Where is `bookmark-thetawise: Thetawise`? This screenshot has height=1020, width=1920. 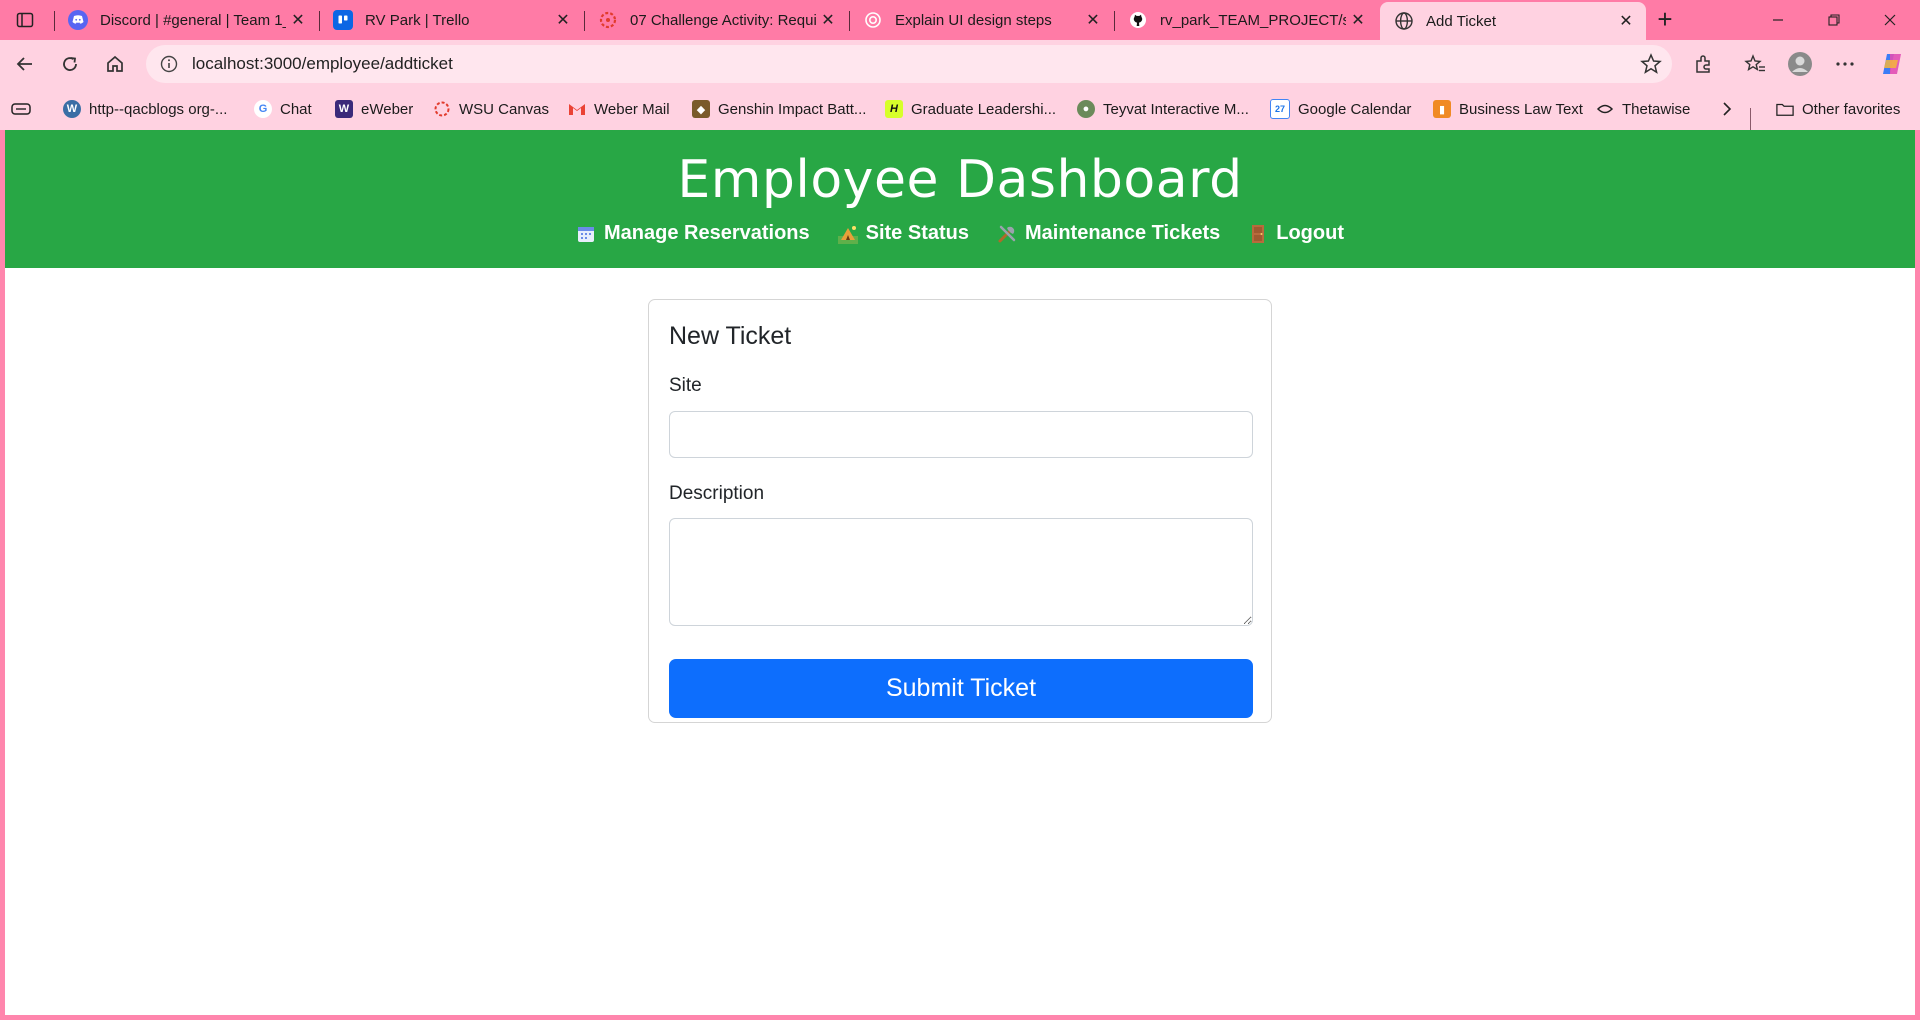
bookmark-thetawise: Thetawise is located at coordinates (1643, 109).